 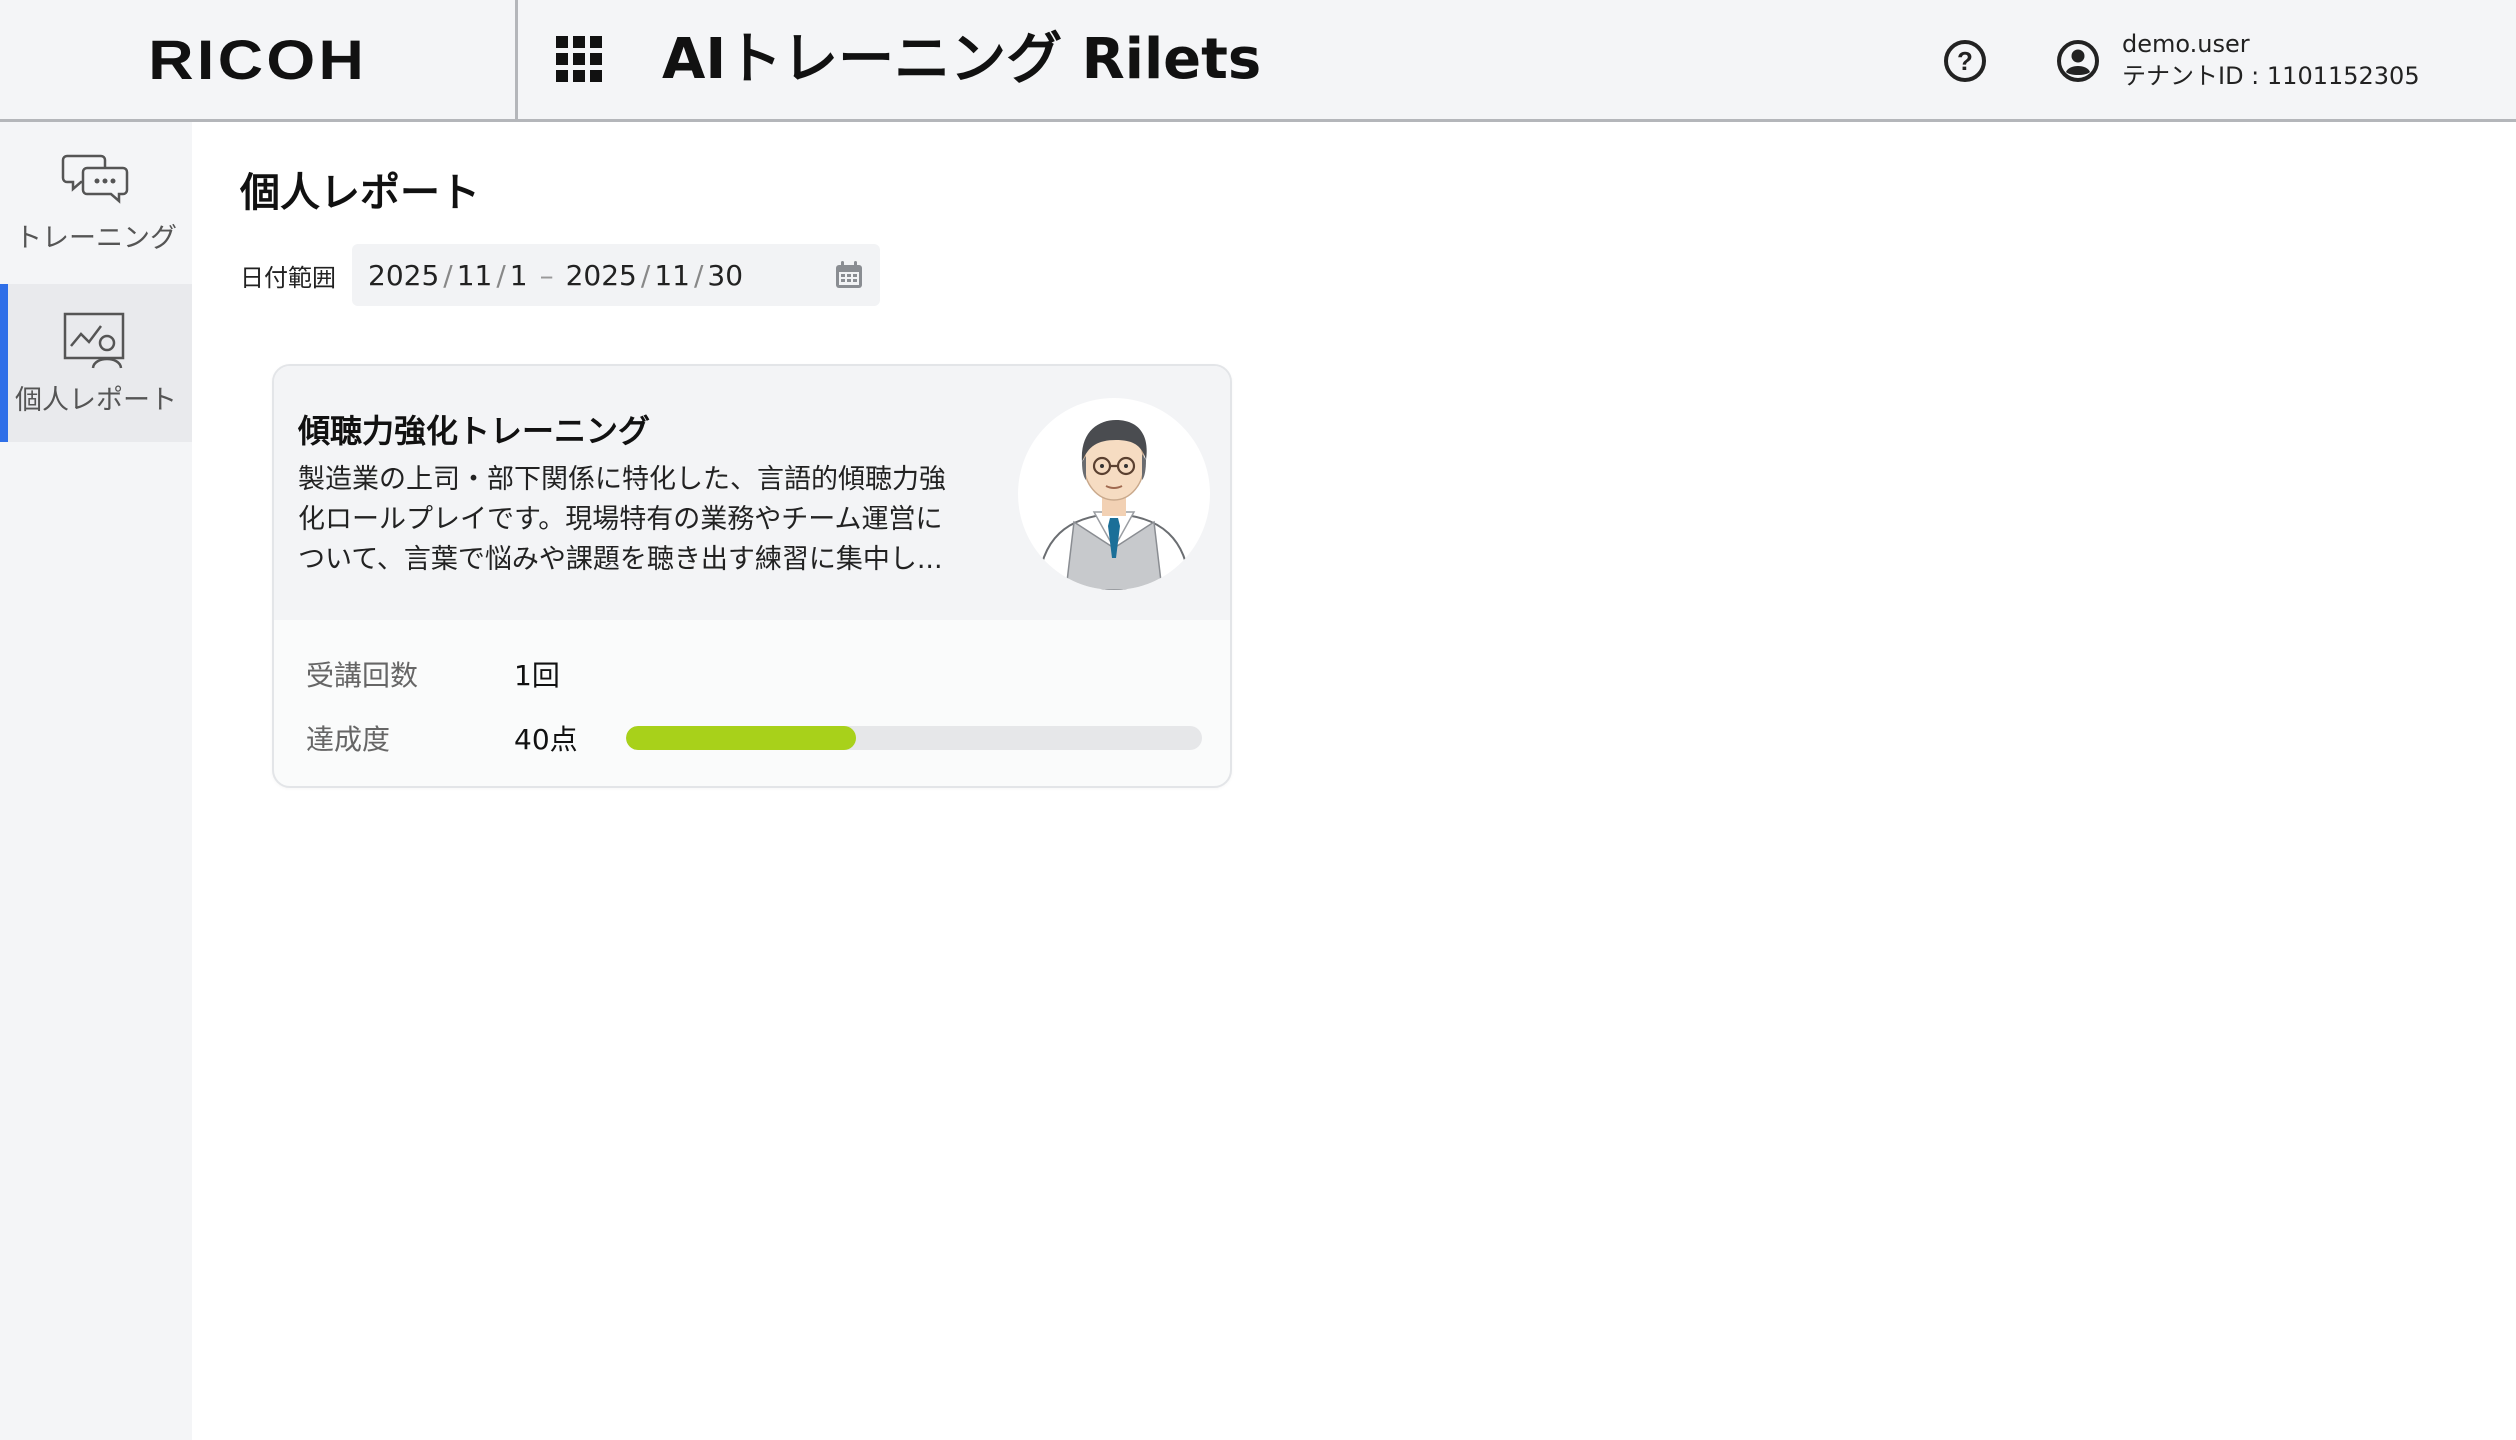 What do you see at coordinates (475, 275) in the screenshot?
I see `start-month: 11` at bounding box center [475, 275].